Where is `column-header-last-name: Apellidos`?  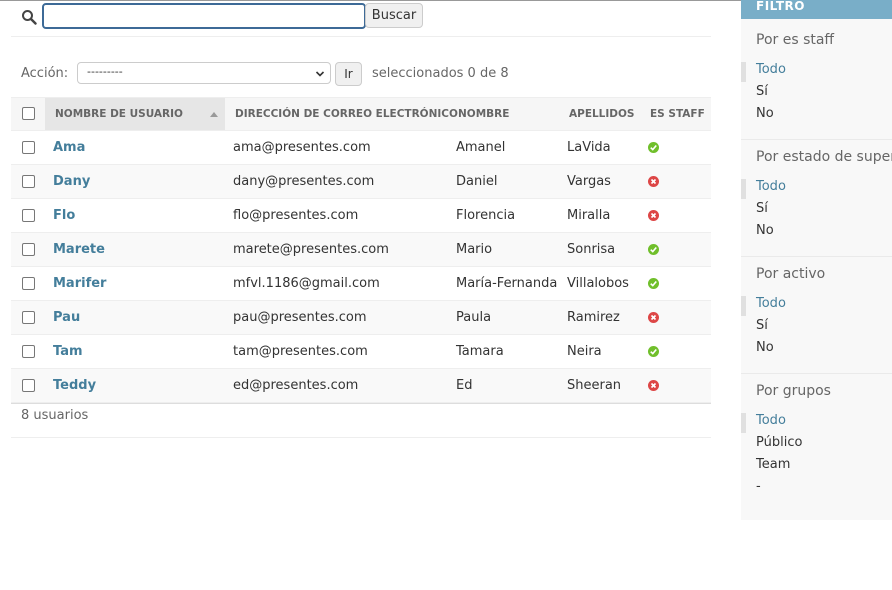
column-header-last-name: Apellidos is located at coordinates (602, 114).